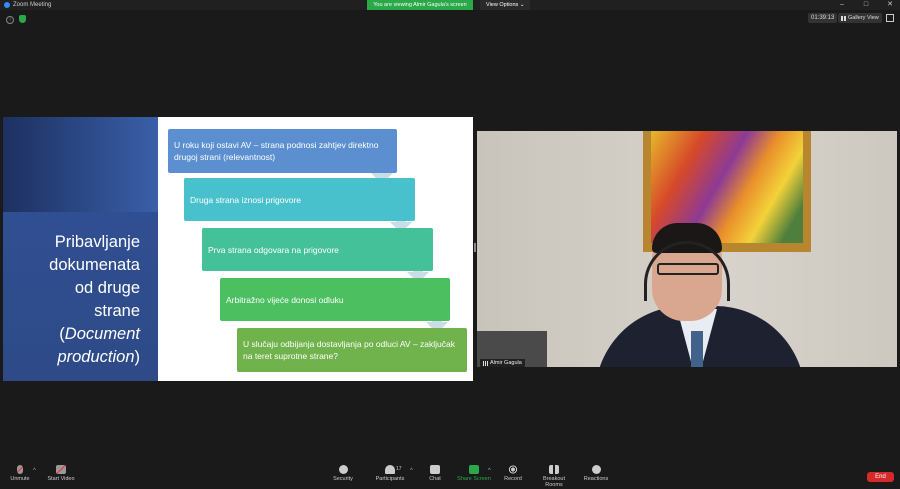  I want to click on process-step-2: Druga strana iznosi prigovore, so click(299, 199).